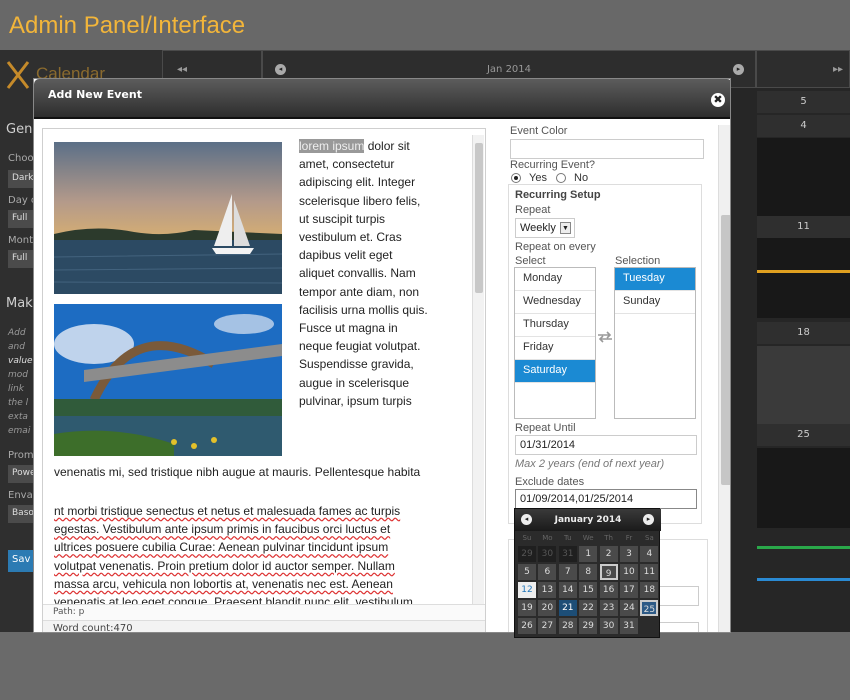  I want to click on no-label: No, so click(581, 178).